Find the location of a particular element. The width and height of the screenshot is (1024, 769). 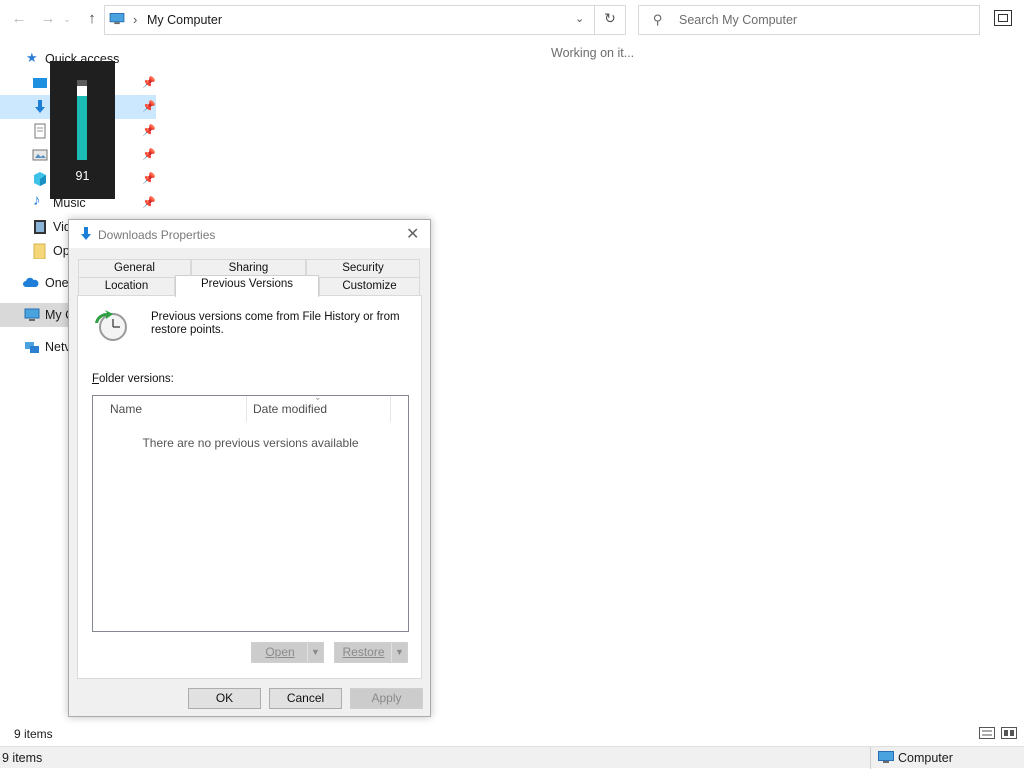

column-header-name: Name is located at coordinates (126, 409).